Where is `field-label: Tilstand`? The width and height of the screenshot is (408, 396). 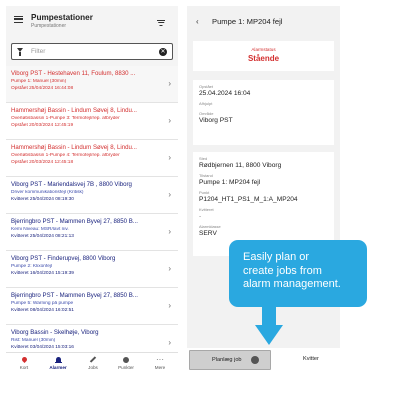 field-label: Tilstand is located at coordinates (206, 175).